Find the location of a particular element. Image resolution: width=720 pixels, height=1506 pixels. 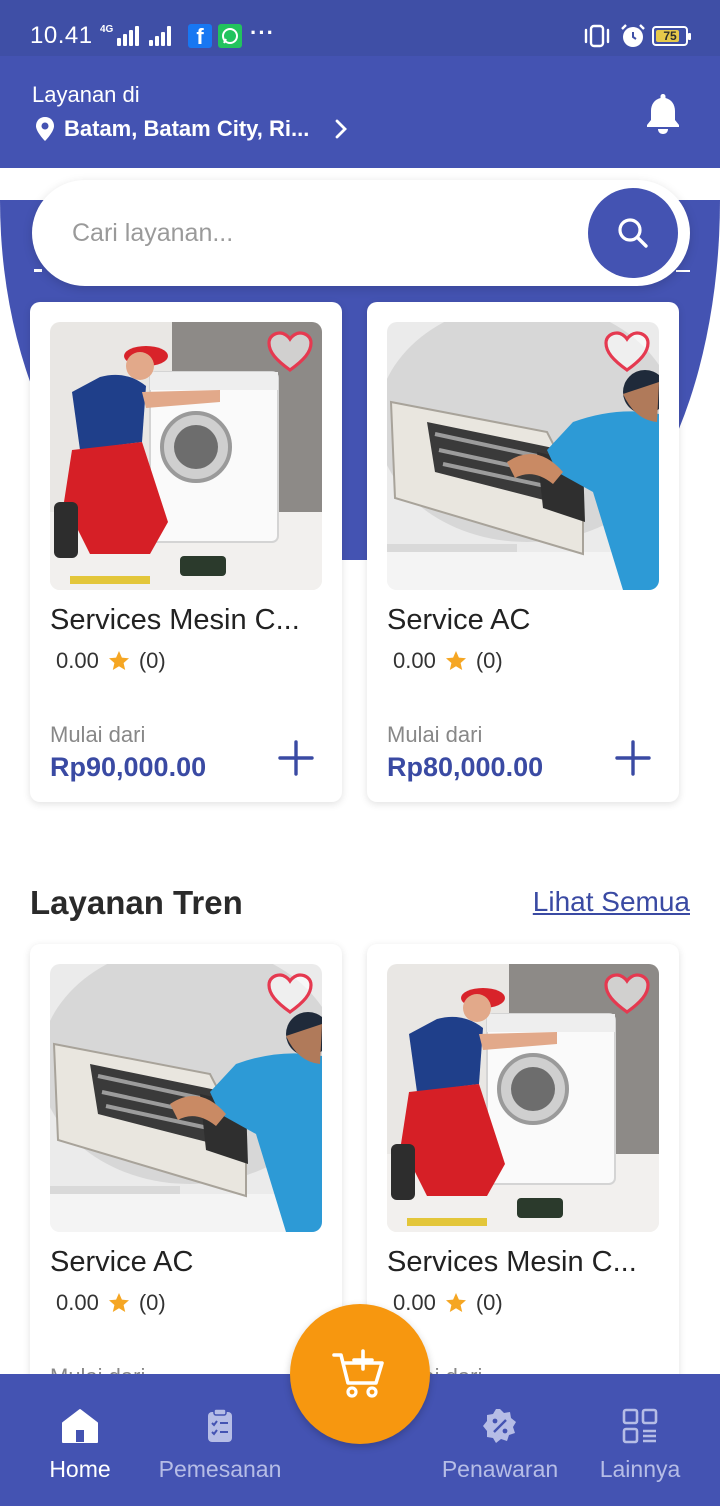

location-pin-icon is located at coordinates (45, 129).